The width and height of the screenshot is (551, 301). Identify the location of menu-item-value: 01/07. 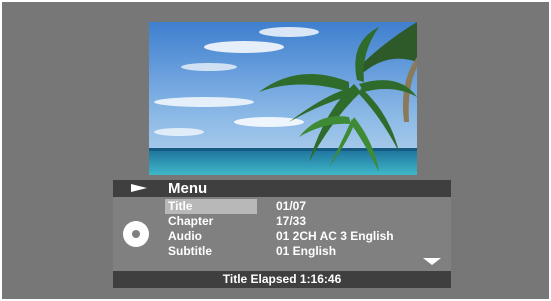
(291, 206).